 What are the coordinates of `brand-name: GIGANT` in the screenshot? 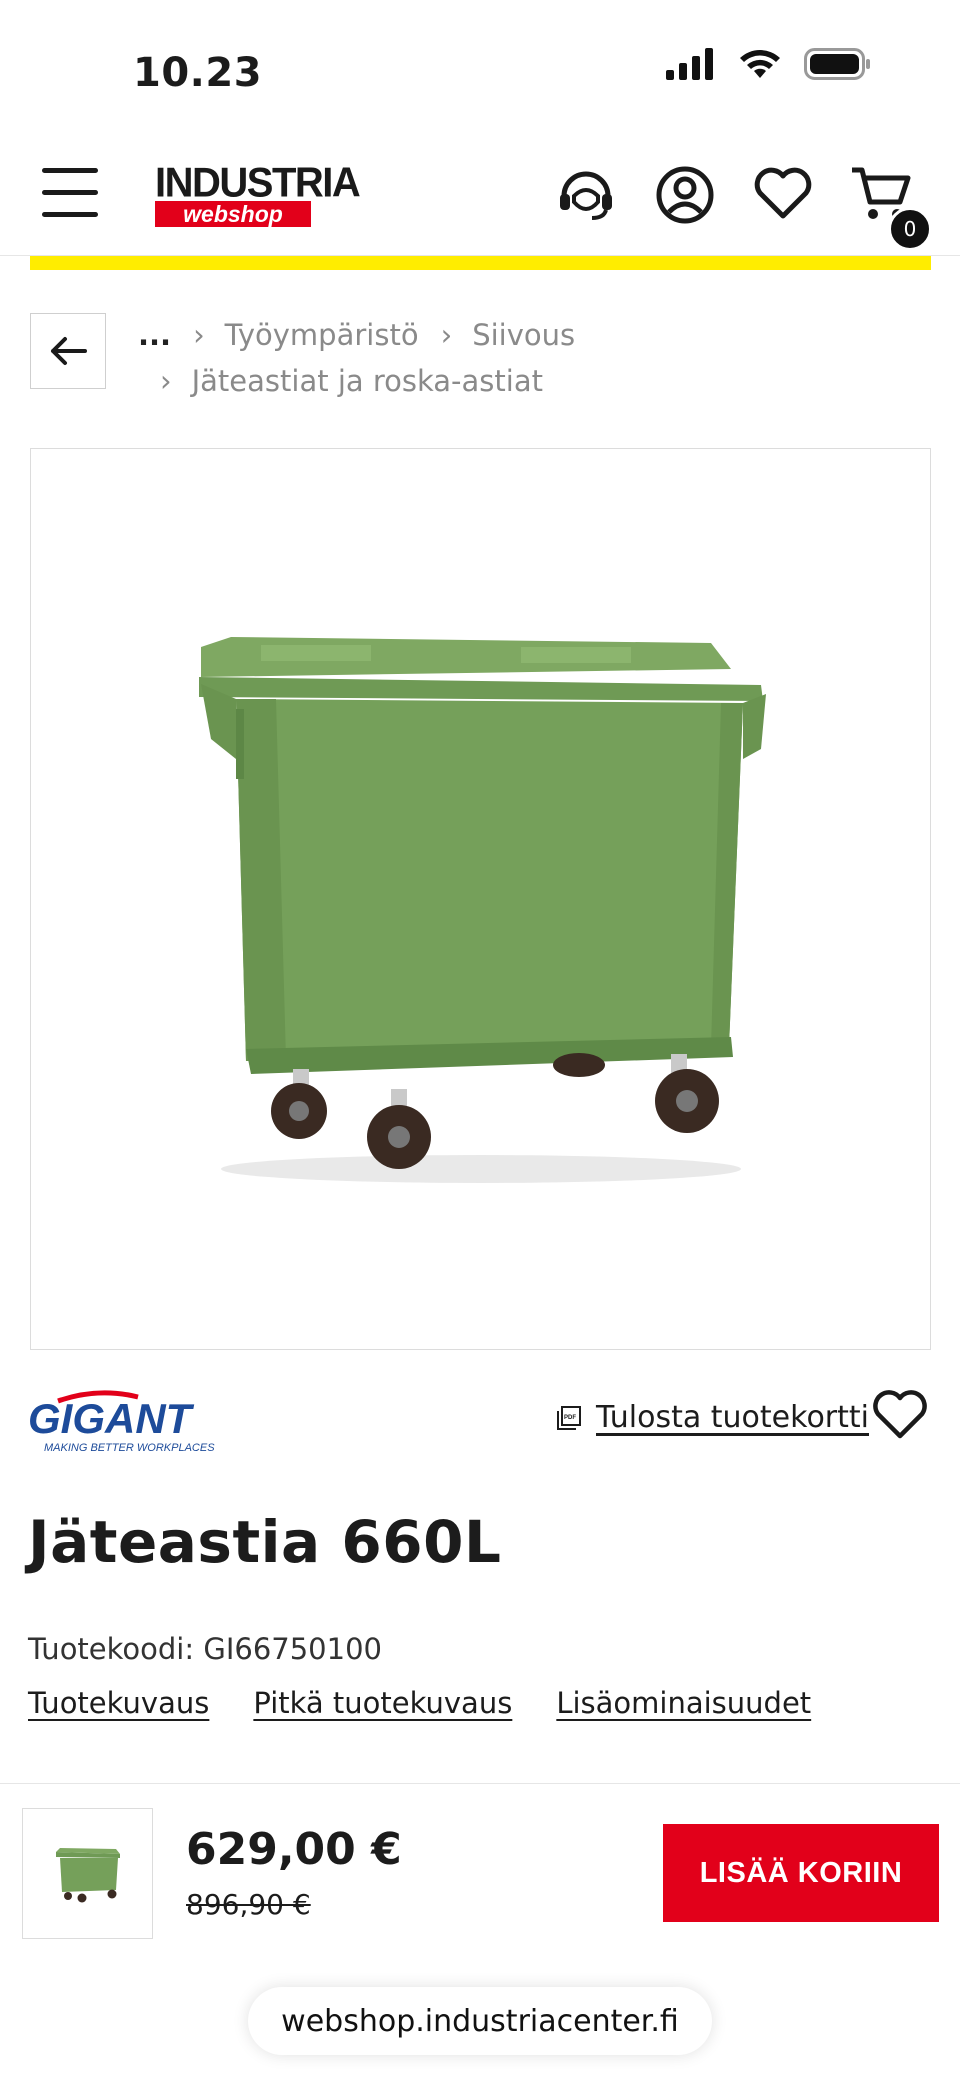 It's located at (111, 1418).